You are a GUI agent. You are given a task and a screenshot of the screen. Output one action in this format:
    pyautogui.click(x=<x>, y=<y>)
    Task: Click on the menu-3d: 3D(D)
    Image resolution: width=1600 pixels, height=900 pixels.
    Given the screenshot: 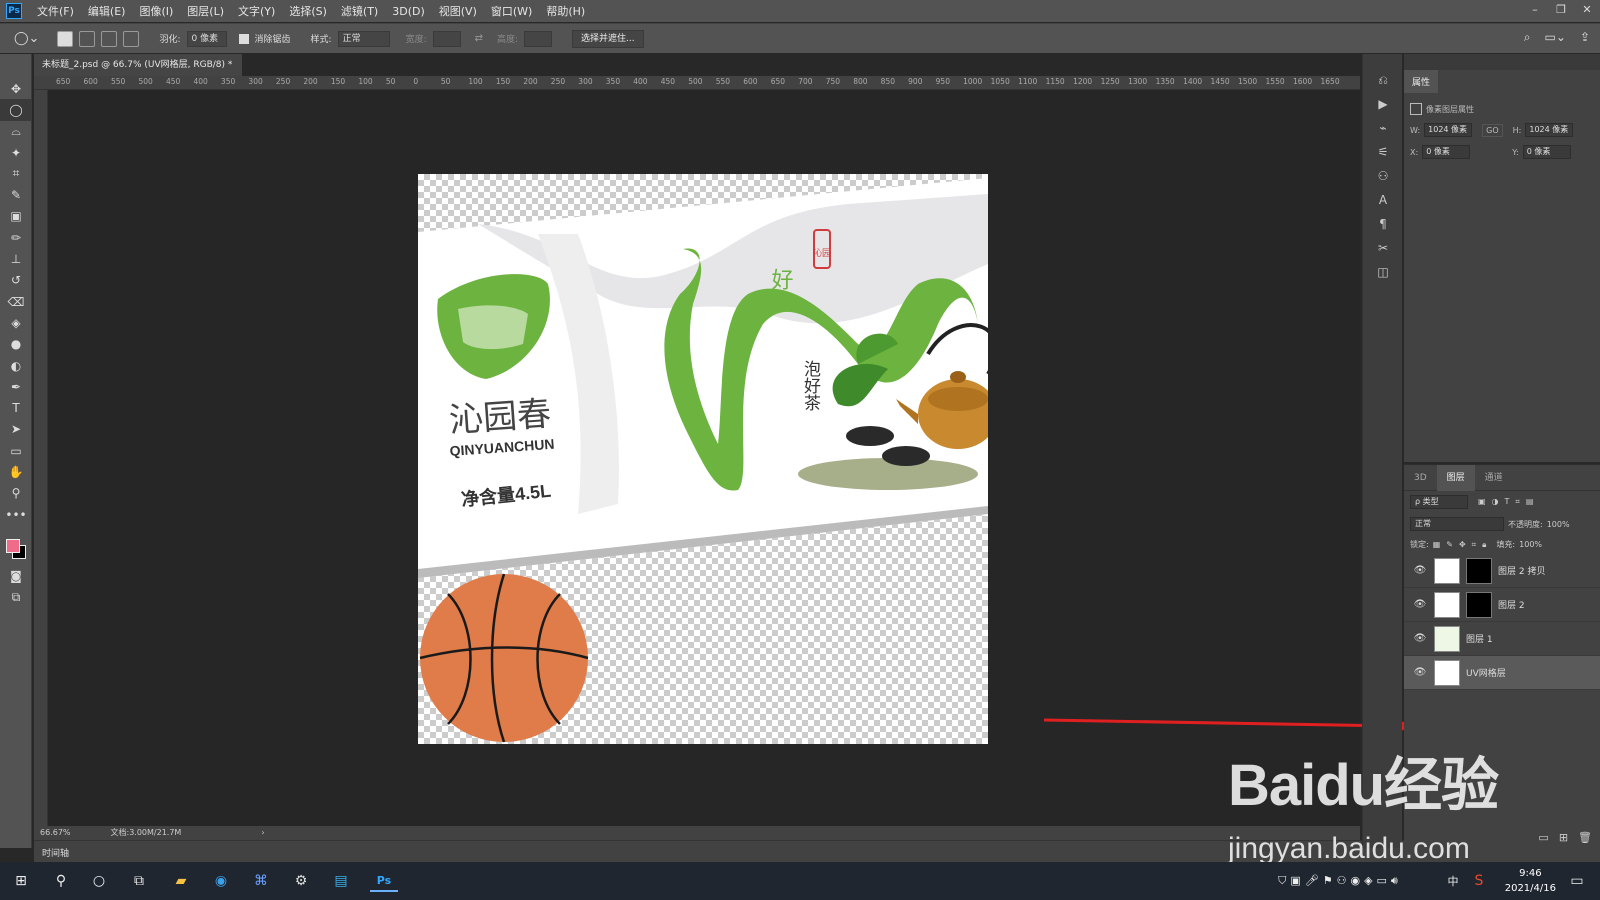 What is the action you would take?
    pyautogui.click(x=408, y=11)
    